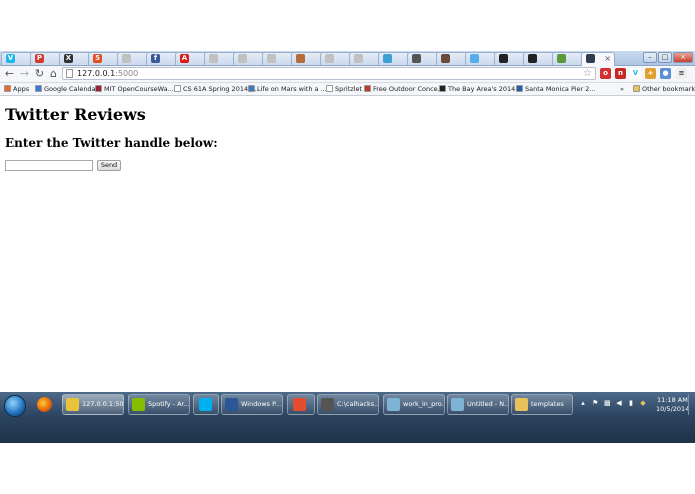 The height and width of the screenshot is (494, 695). I want to click on bookmark-label: Apps, so click(21, 89).